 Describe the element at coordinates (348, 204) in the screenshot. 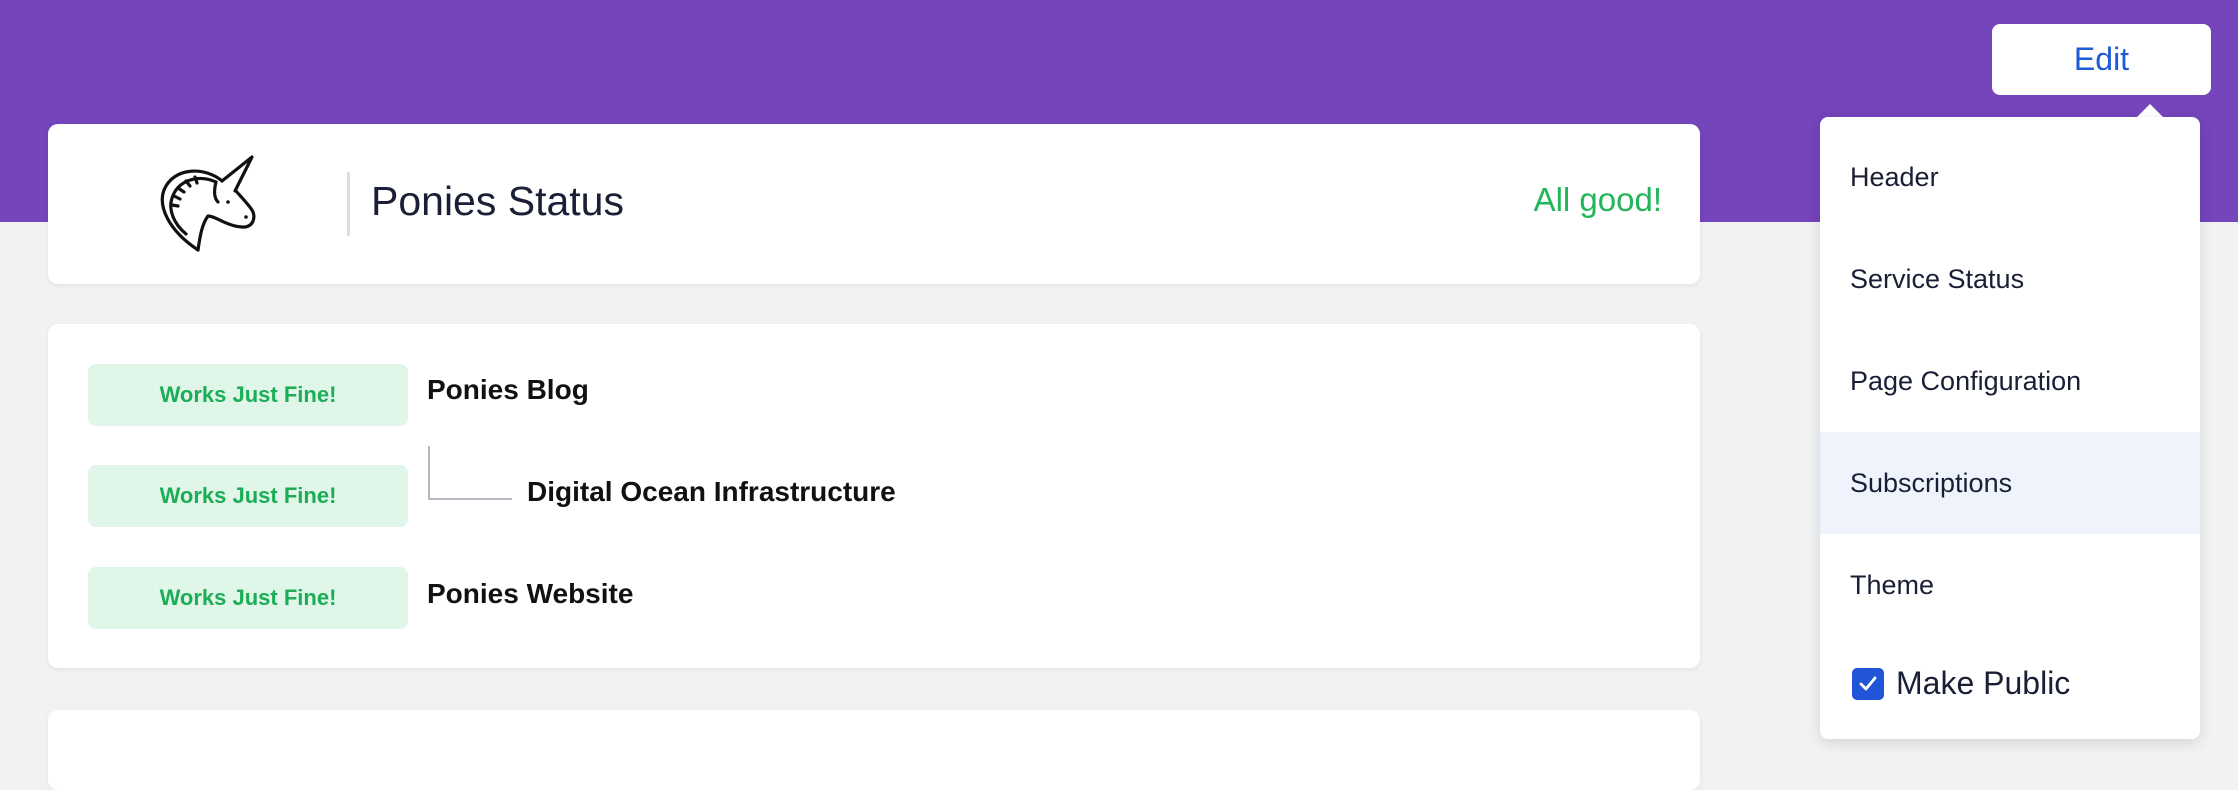

I see `header-divider` at that location.